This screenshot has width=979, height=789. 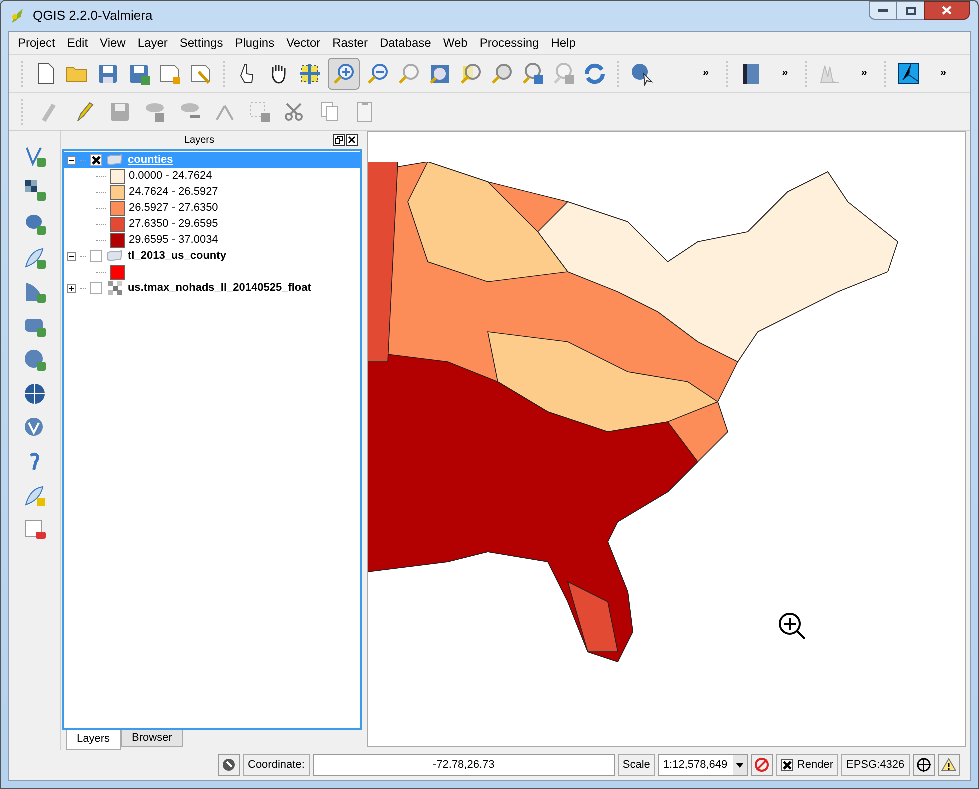 What do you see at coordinates (510, 43) in the screenshot?
I see `menu-item: Processing` at bounding box center [510, 43].